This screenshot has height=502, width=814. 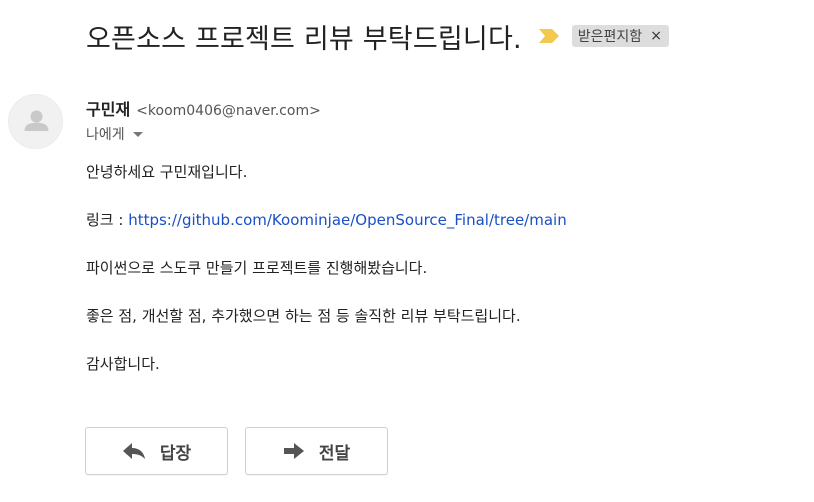 I want to click on forward-button: 전달, so click(x=316, y=451).